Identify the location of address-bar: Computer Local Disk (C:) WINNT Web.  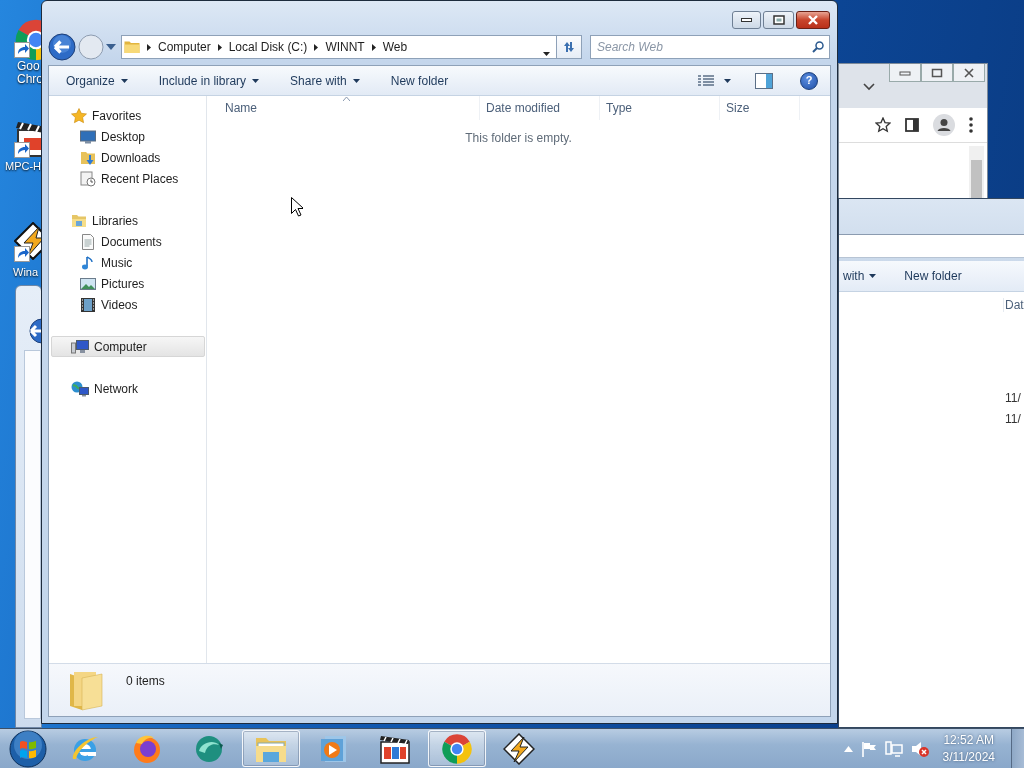
(339, 47).